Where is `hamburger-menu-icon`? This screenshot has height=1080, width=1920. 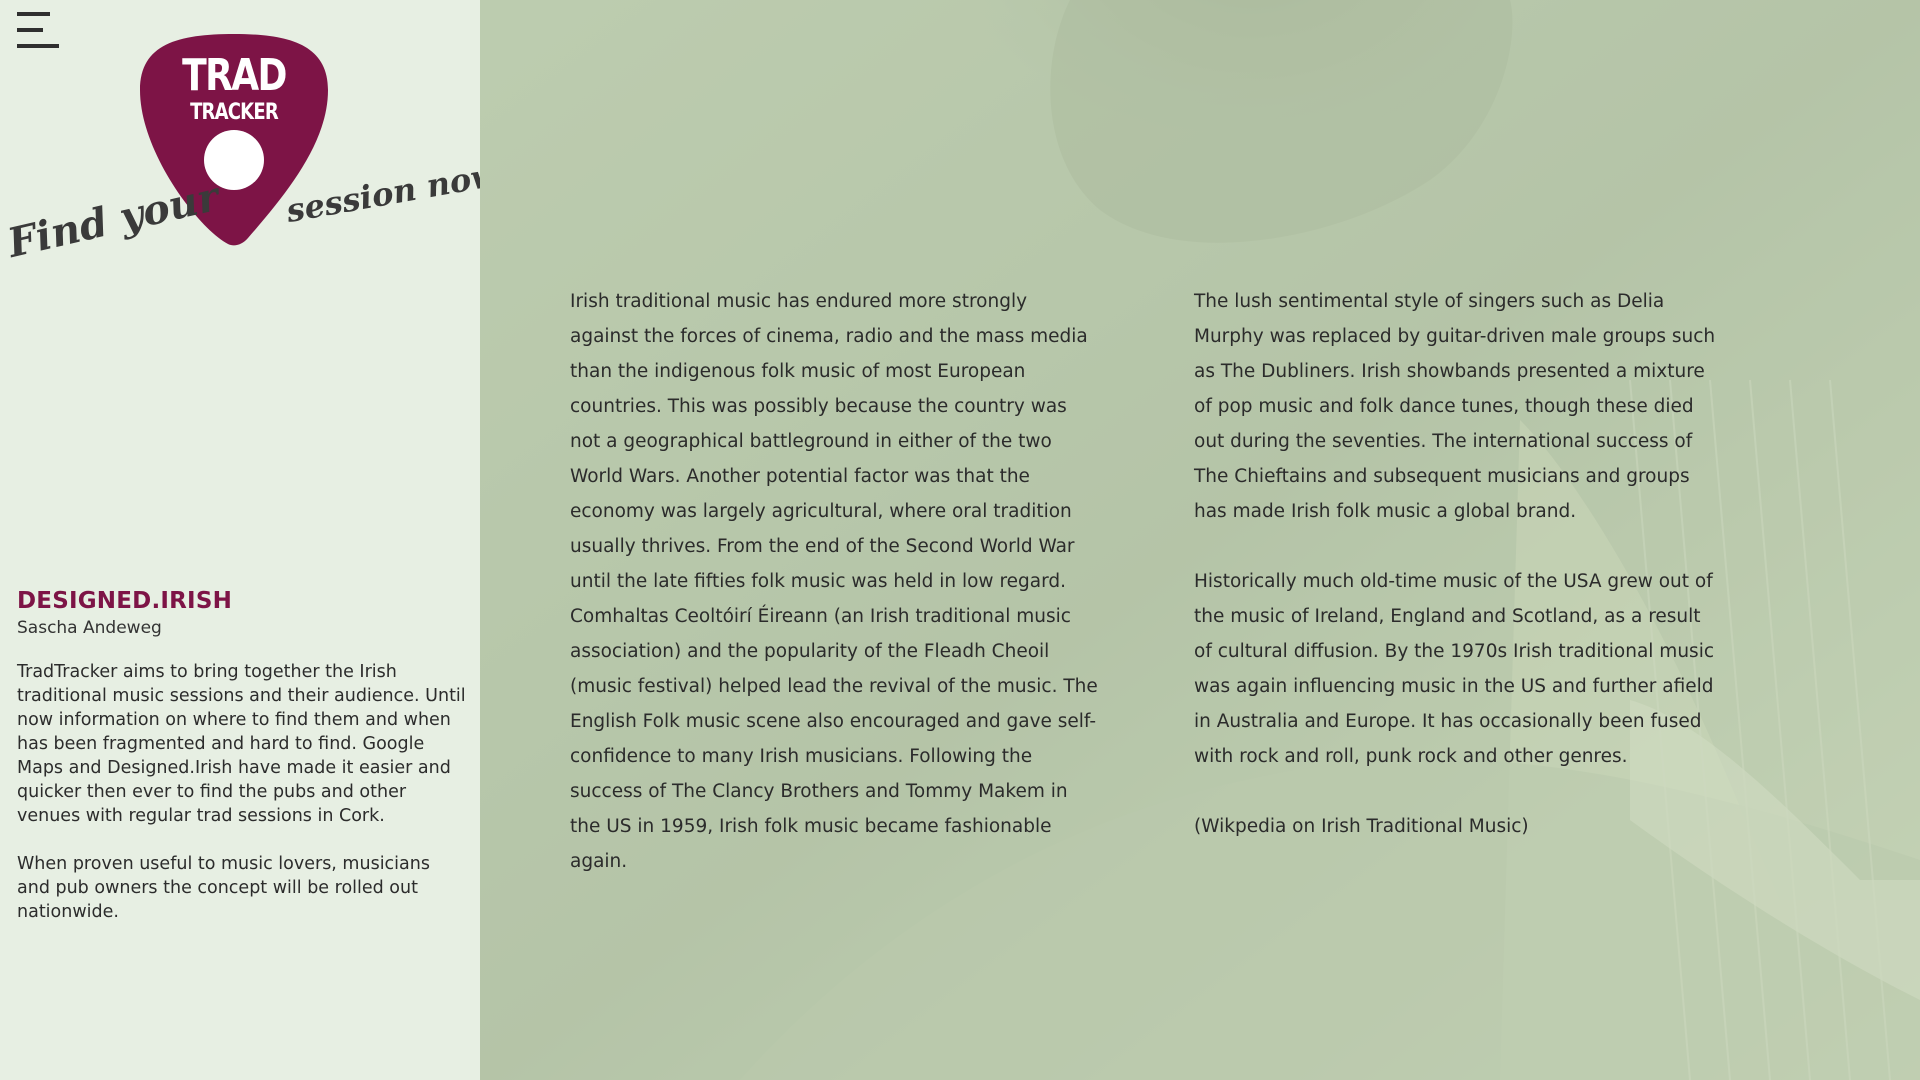
hamburger-menu-icon is located at coordinates (38, 31).